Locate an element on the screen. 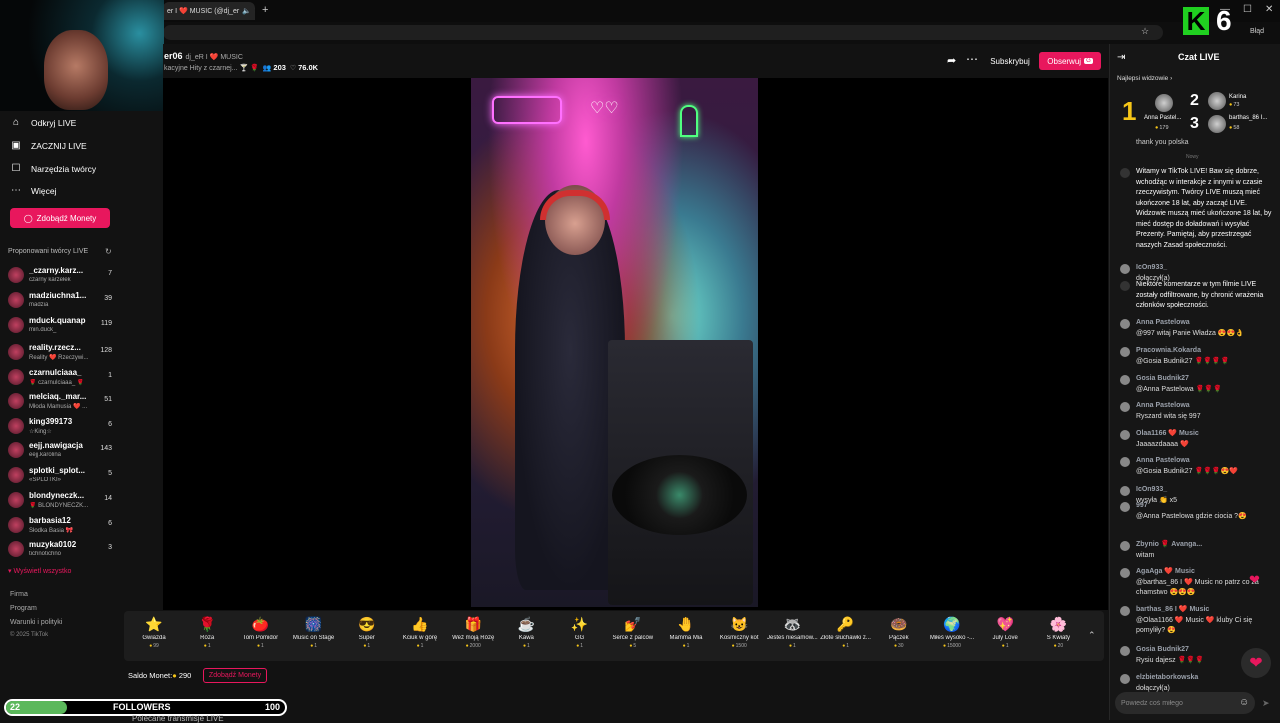  gift-item: 💅 Serce z palców 5 is located at coordinates (633, 636).